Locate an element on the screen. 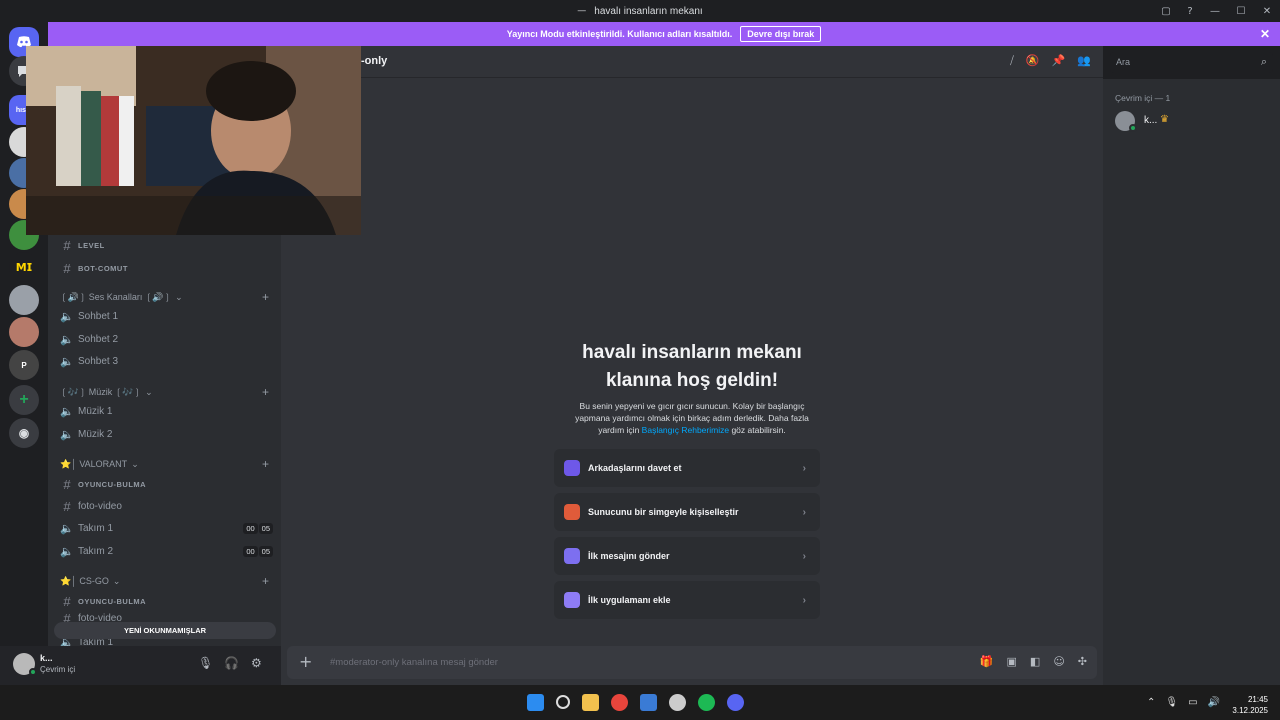 Image resolution: width=1280 pixels, height=720 pixels. minimize-button: — is located at coordinates (1215, 11).